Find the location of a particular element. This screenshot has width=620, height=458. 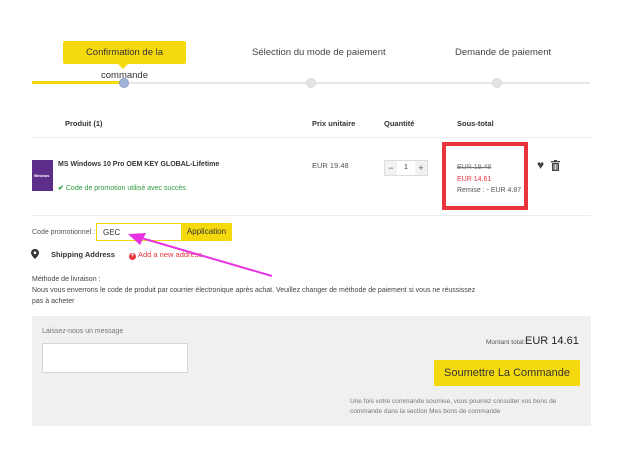

header-quantity: Quantité is located at coordinates (399, 123).